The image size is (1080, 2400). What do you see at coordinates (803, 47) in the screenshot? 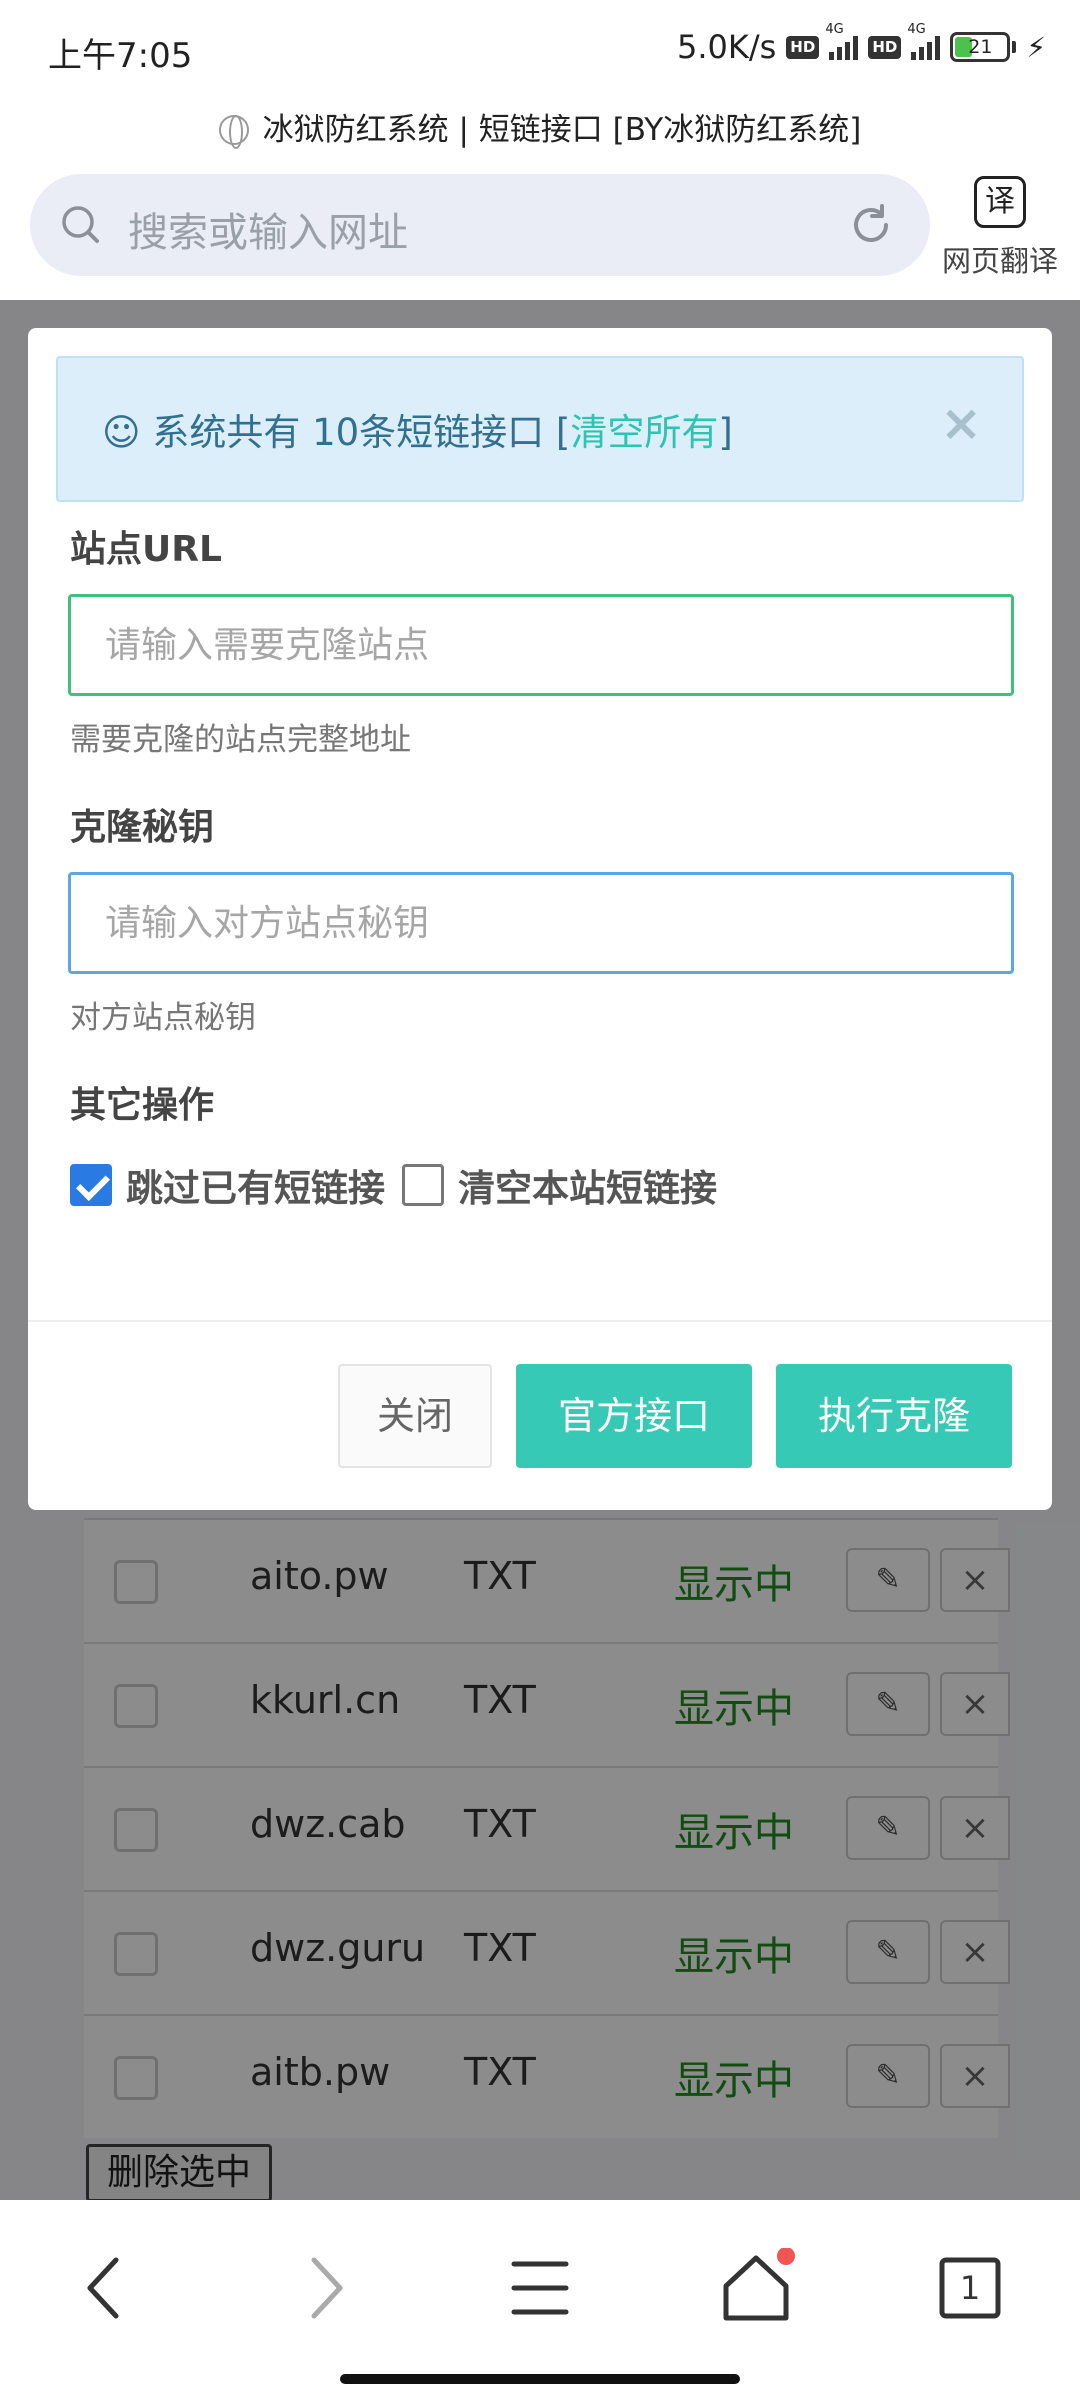
I see `hd-icon: HD` at bounding box center [803, 47].